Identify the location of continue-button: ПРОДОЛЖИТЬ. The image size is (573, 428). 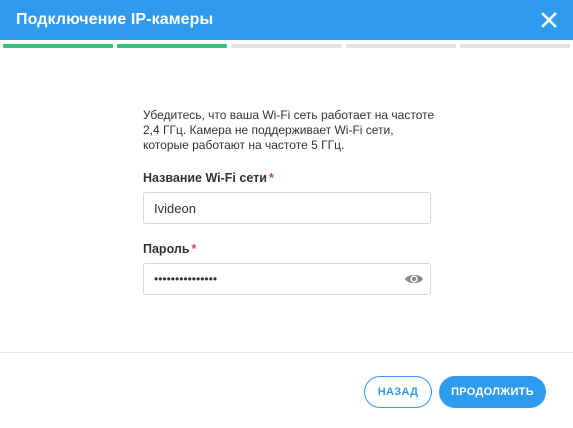
(492, 392).